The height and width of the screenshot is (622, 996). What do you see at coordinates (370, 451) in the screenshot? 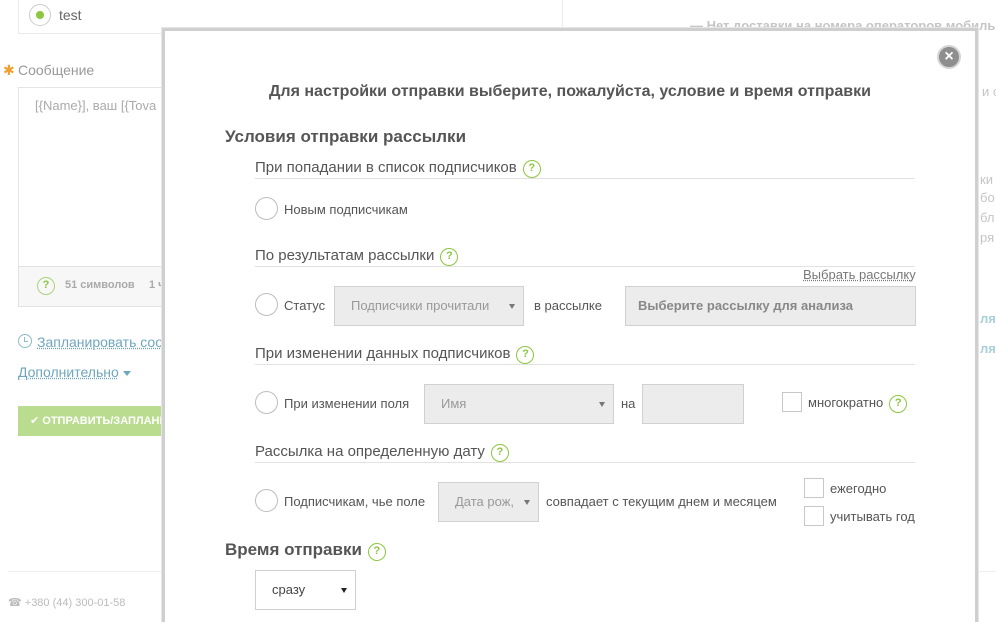
I see `date-section-title-text: Рассылка на определенную дату` at bounding box center [370, 451].